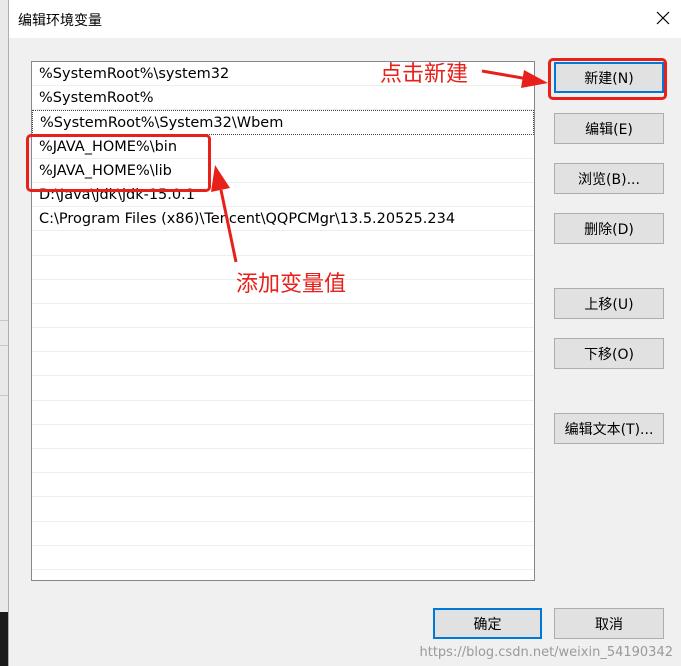  Describe the element at coordinates (607, 79) in the screenshot. I see `new-button-highlight` at that location.